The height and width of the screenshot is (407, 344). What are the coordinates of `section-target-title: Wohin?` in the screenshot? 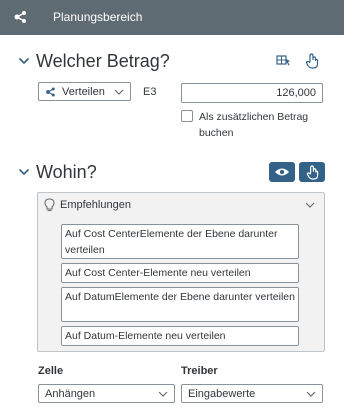 It's located at (66, 171).